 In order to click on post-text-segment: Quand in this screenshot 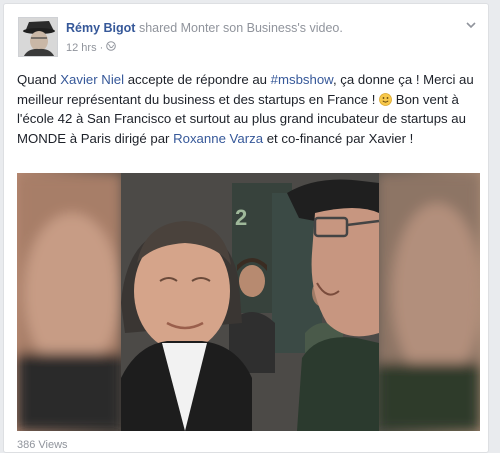, I will do `click(39, 79)`.